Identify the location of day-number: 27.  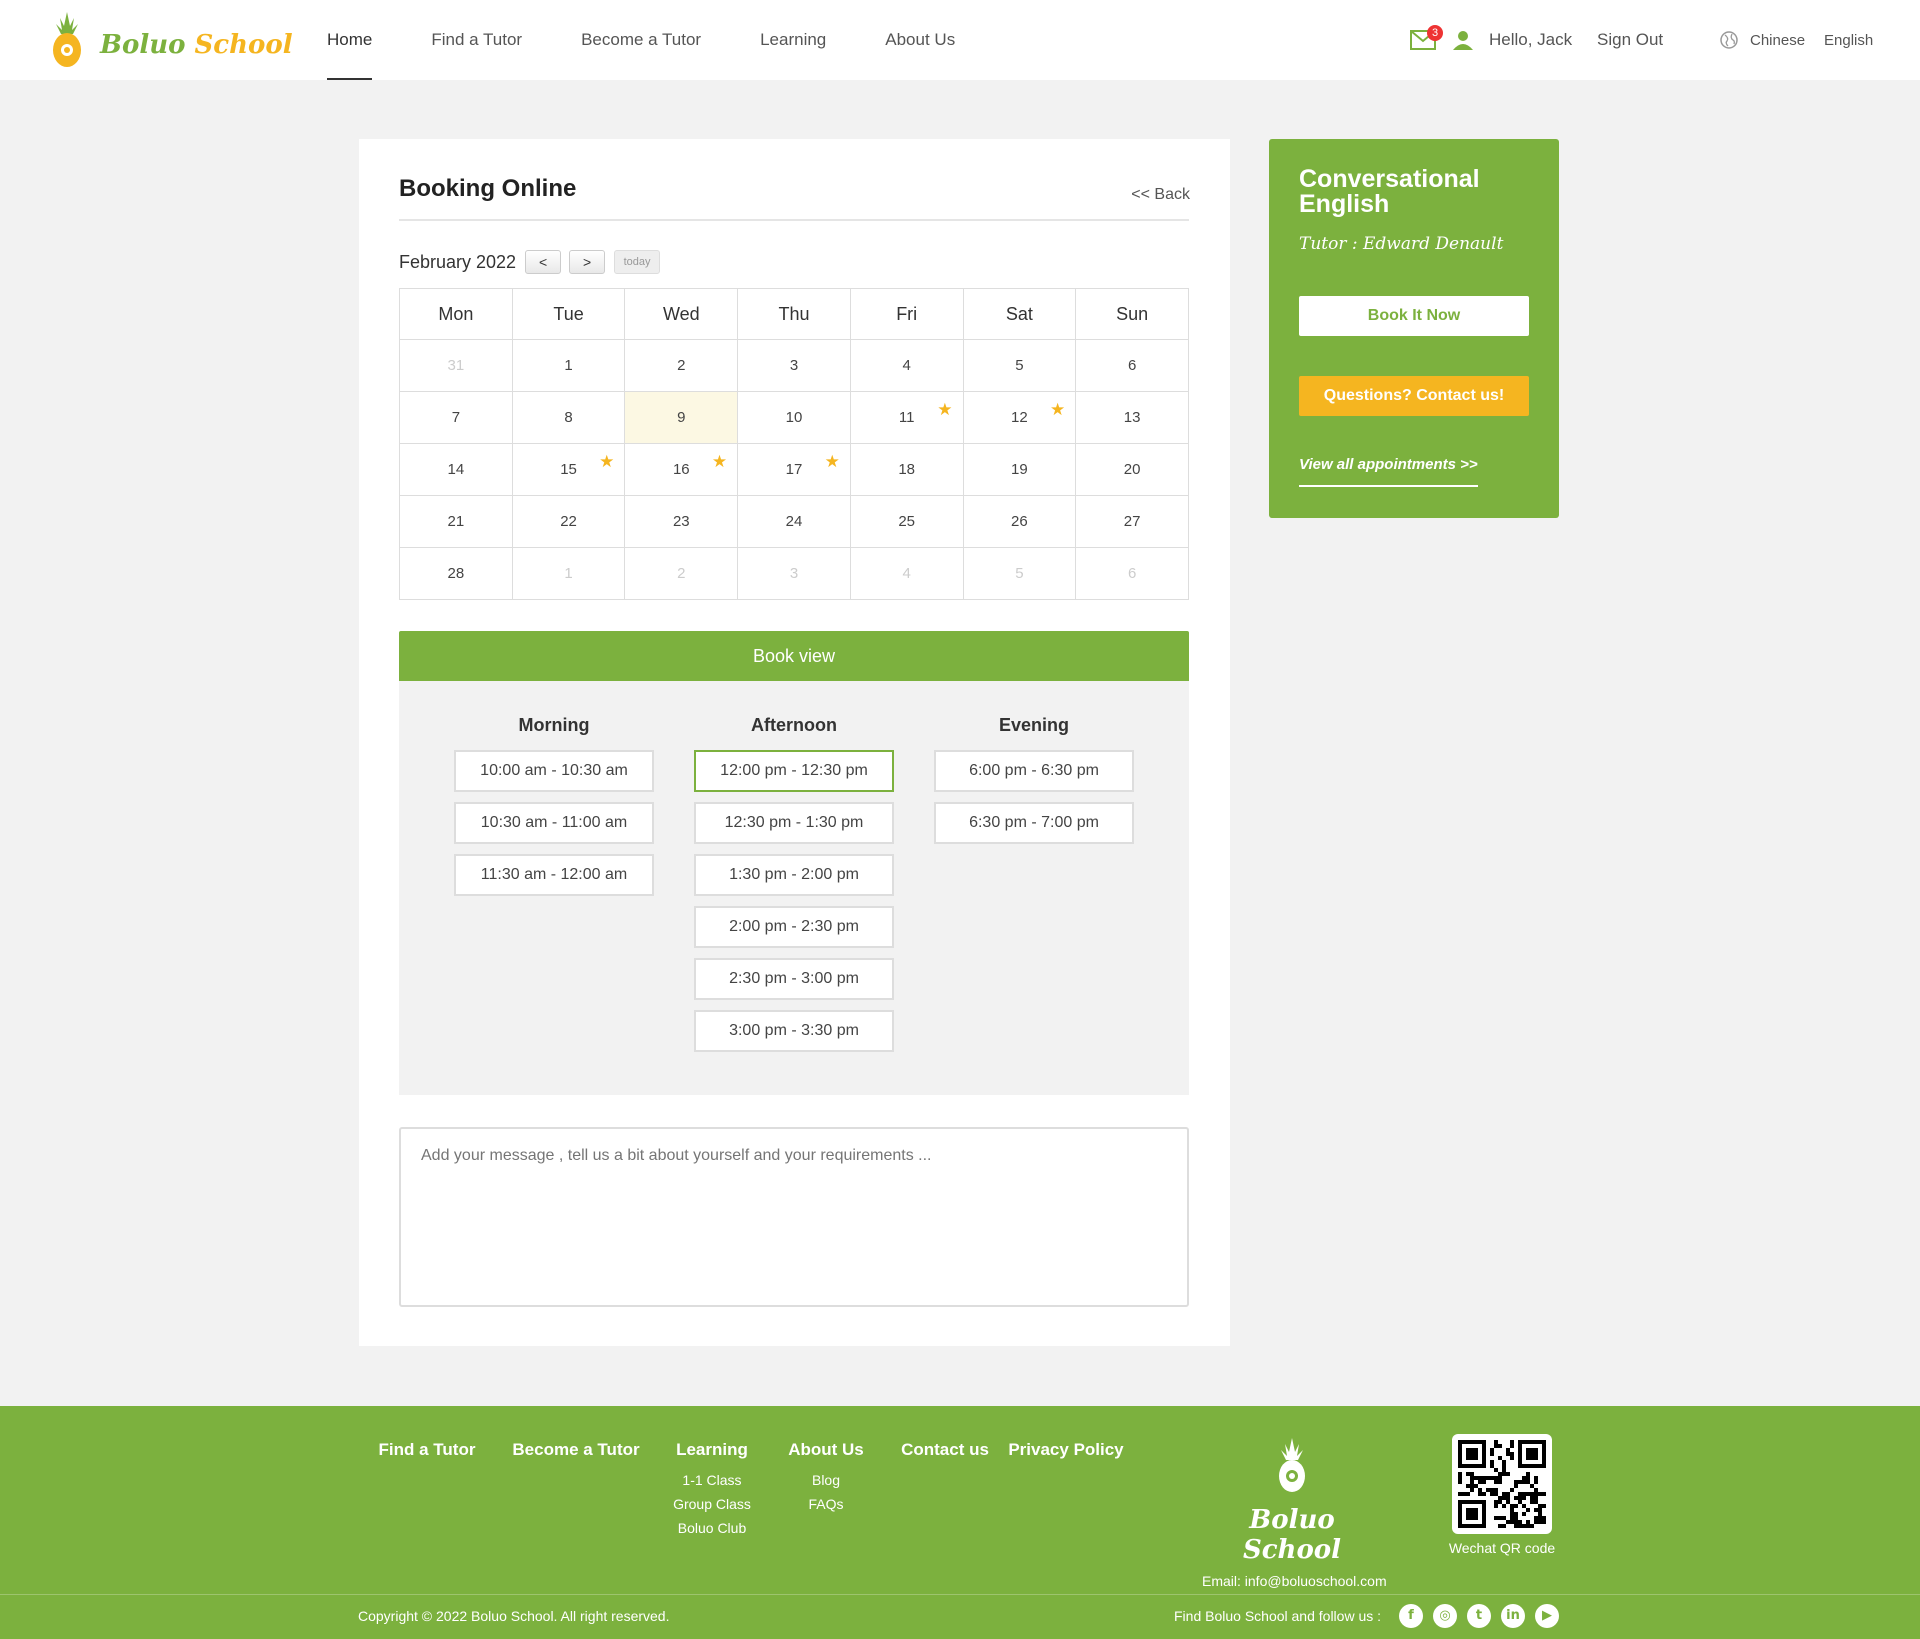
(1132, 521).